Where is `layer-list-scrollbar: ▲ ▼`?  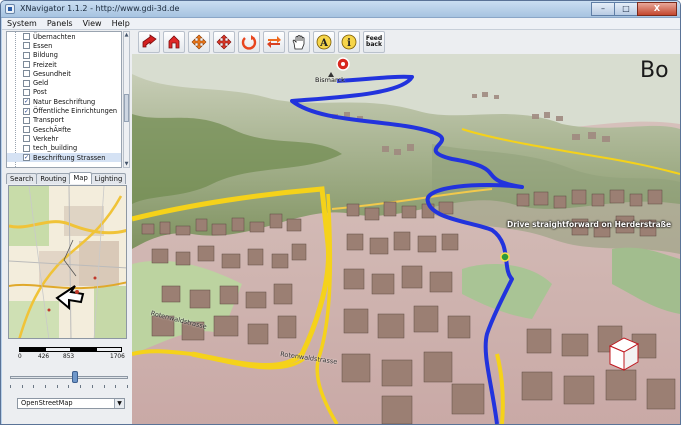 layer-list-scrollbar: ▲ ▼ is located at coordinates (126, 99).